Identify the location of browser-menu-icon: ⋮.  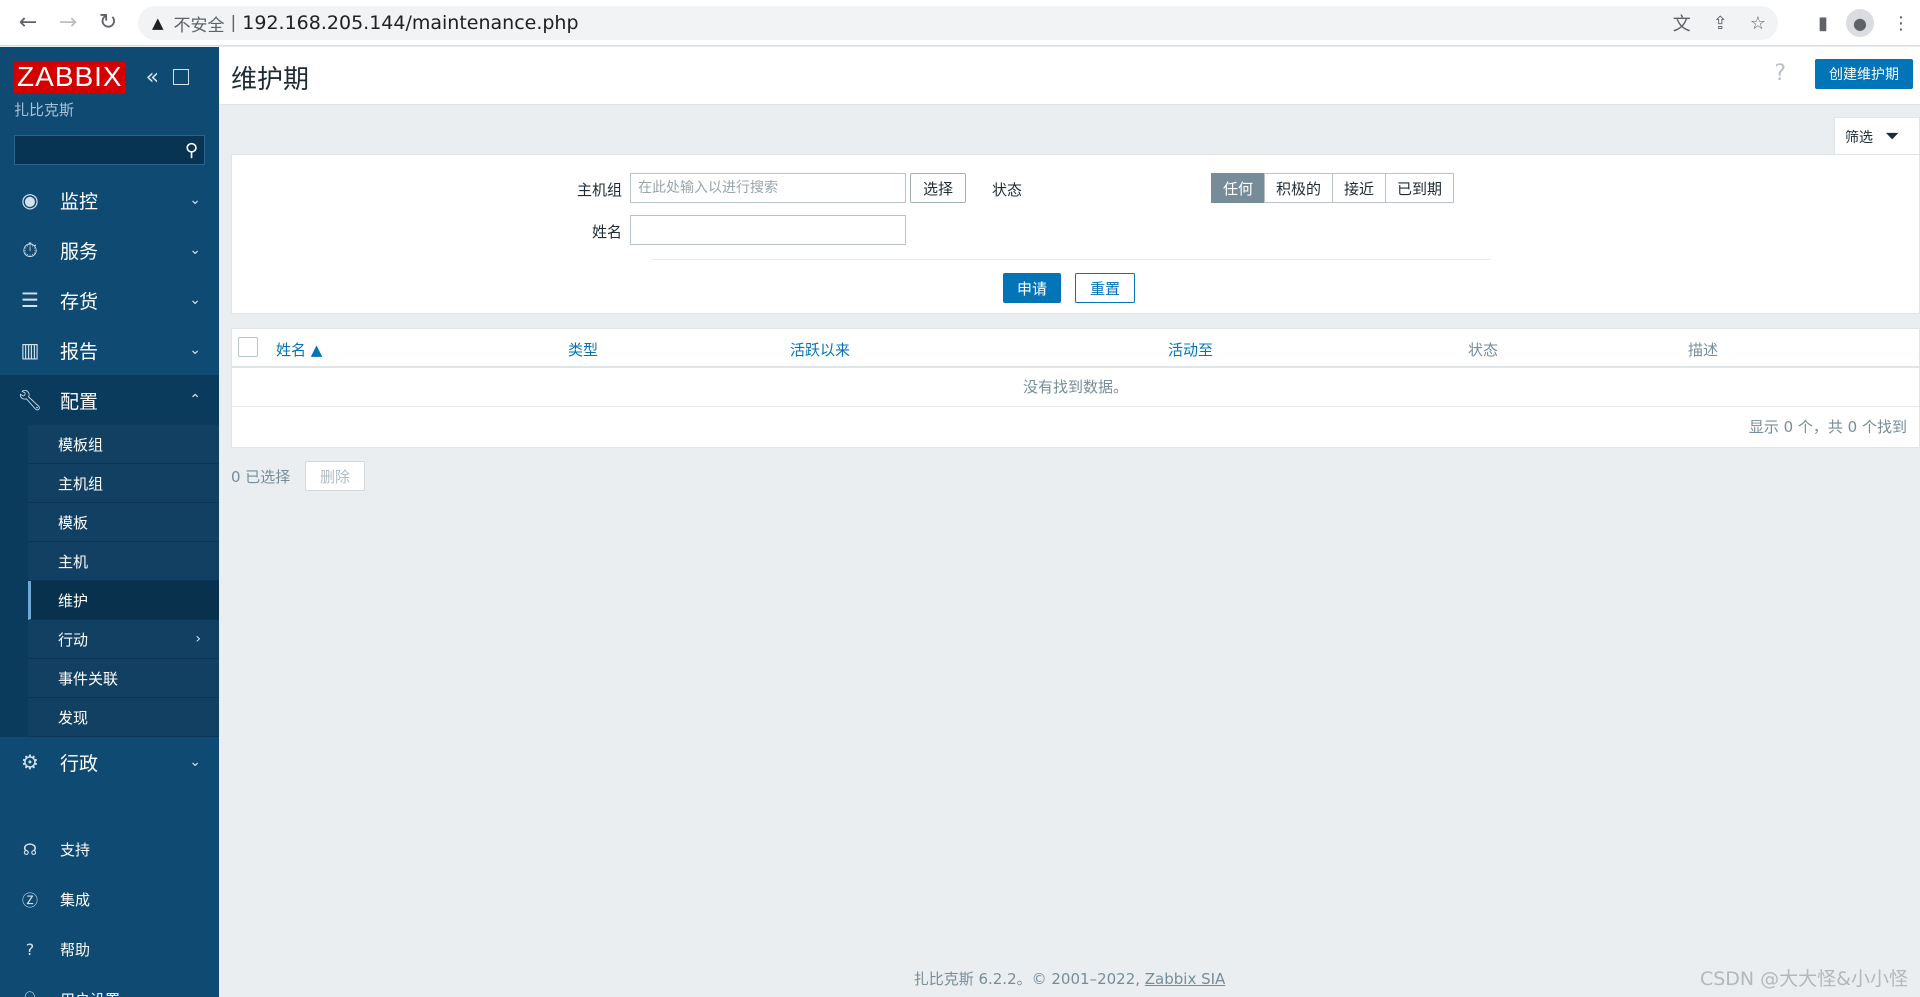
(1901, 23).